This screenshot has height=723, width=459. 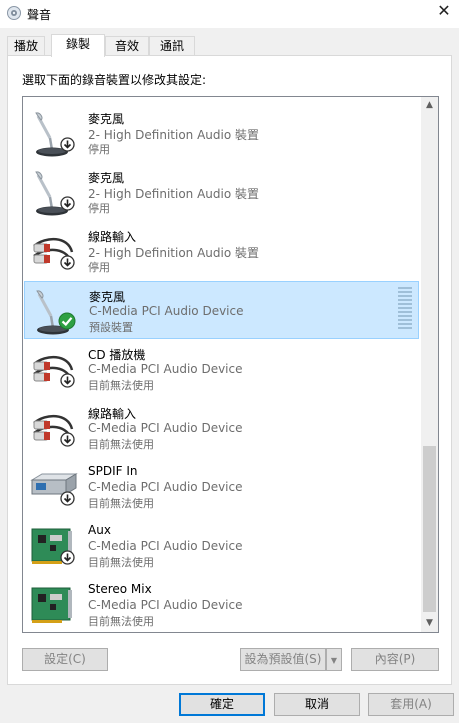 I want to click on set-default-dropdown: ▼, so click(x=334, y=659).